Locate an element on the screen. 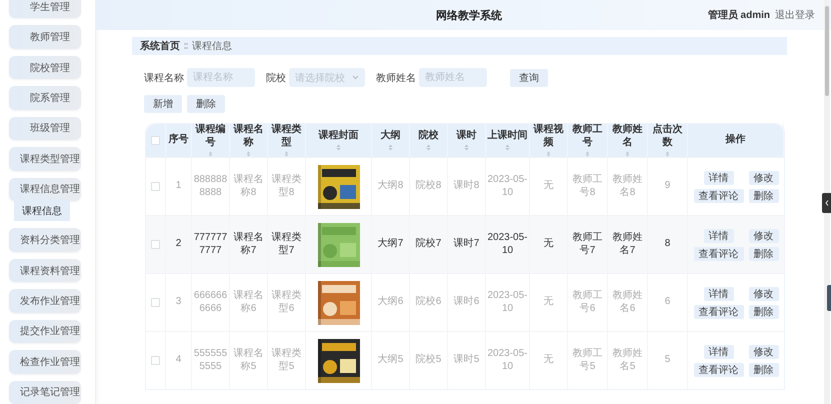  sidebar-item: 课程资料管理 is located at coordinates (45, 270).